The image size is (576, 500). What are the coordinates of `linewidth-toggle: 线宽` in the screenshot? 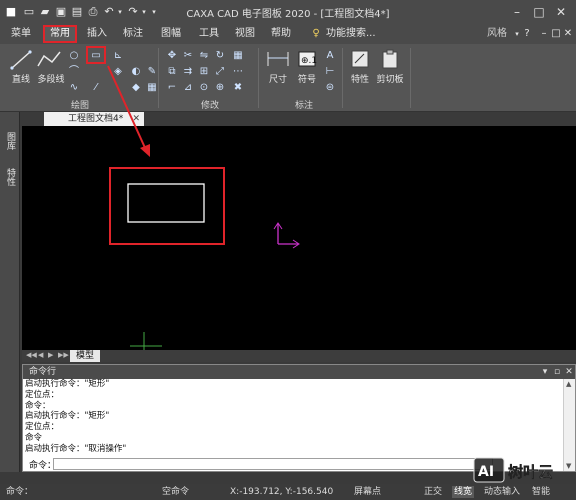 It's located at (463, 492).